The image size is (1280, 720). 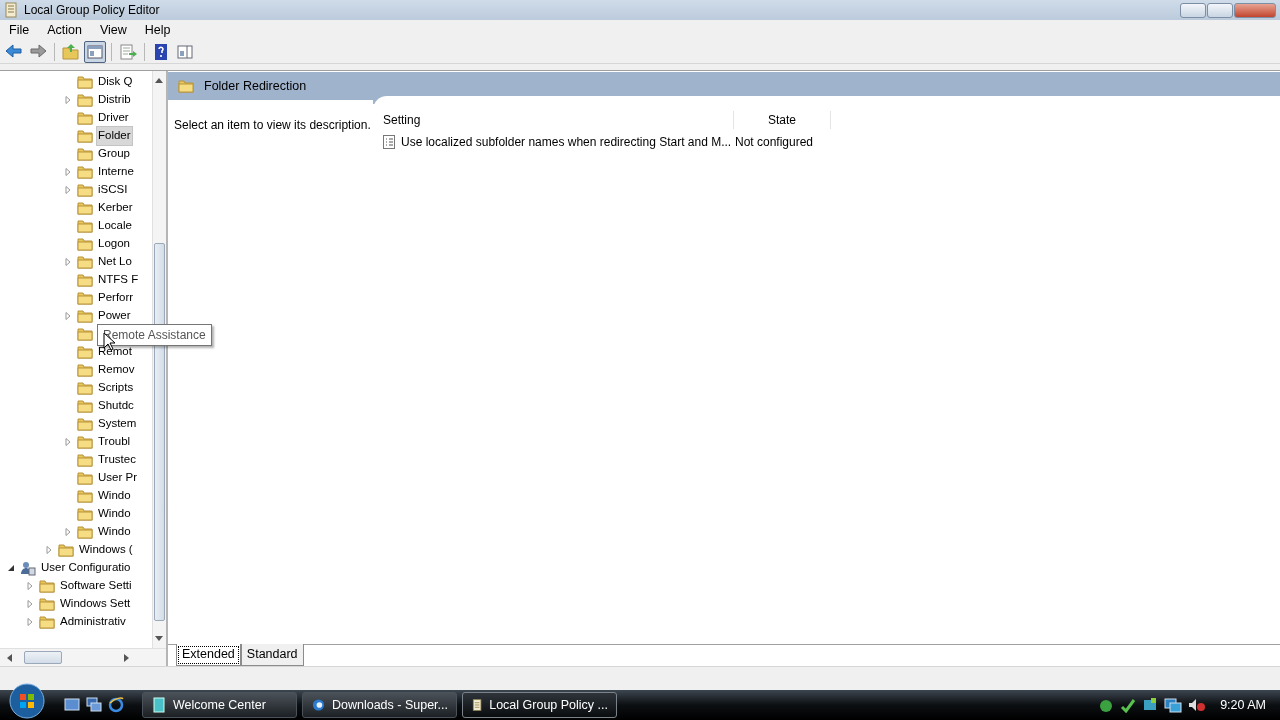 What do you see at coordinates (115, 352) in the screenshot?
I see `tree-item: Remot` at bounding box center [115, 352].